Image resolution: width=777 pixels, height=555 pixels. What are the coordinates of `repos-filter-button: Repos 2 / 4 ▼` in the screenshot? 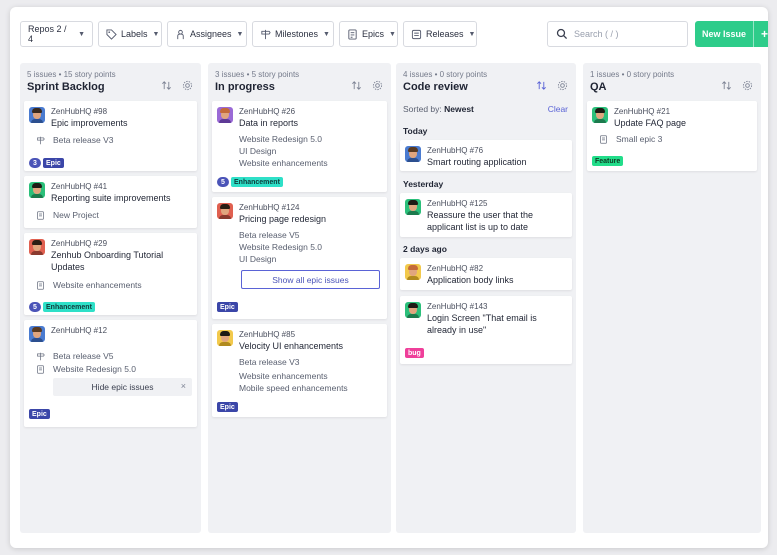 It's located at (56, 34).